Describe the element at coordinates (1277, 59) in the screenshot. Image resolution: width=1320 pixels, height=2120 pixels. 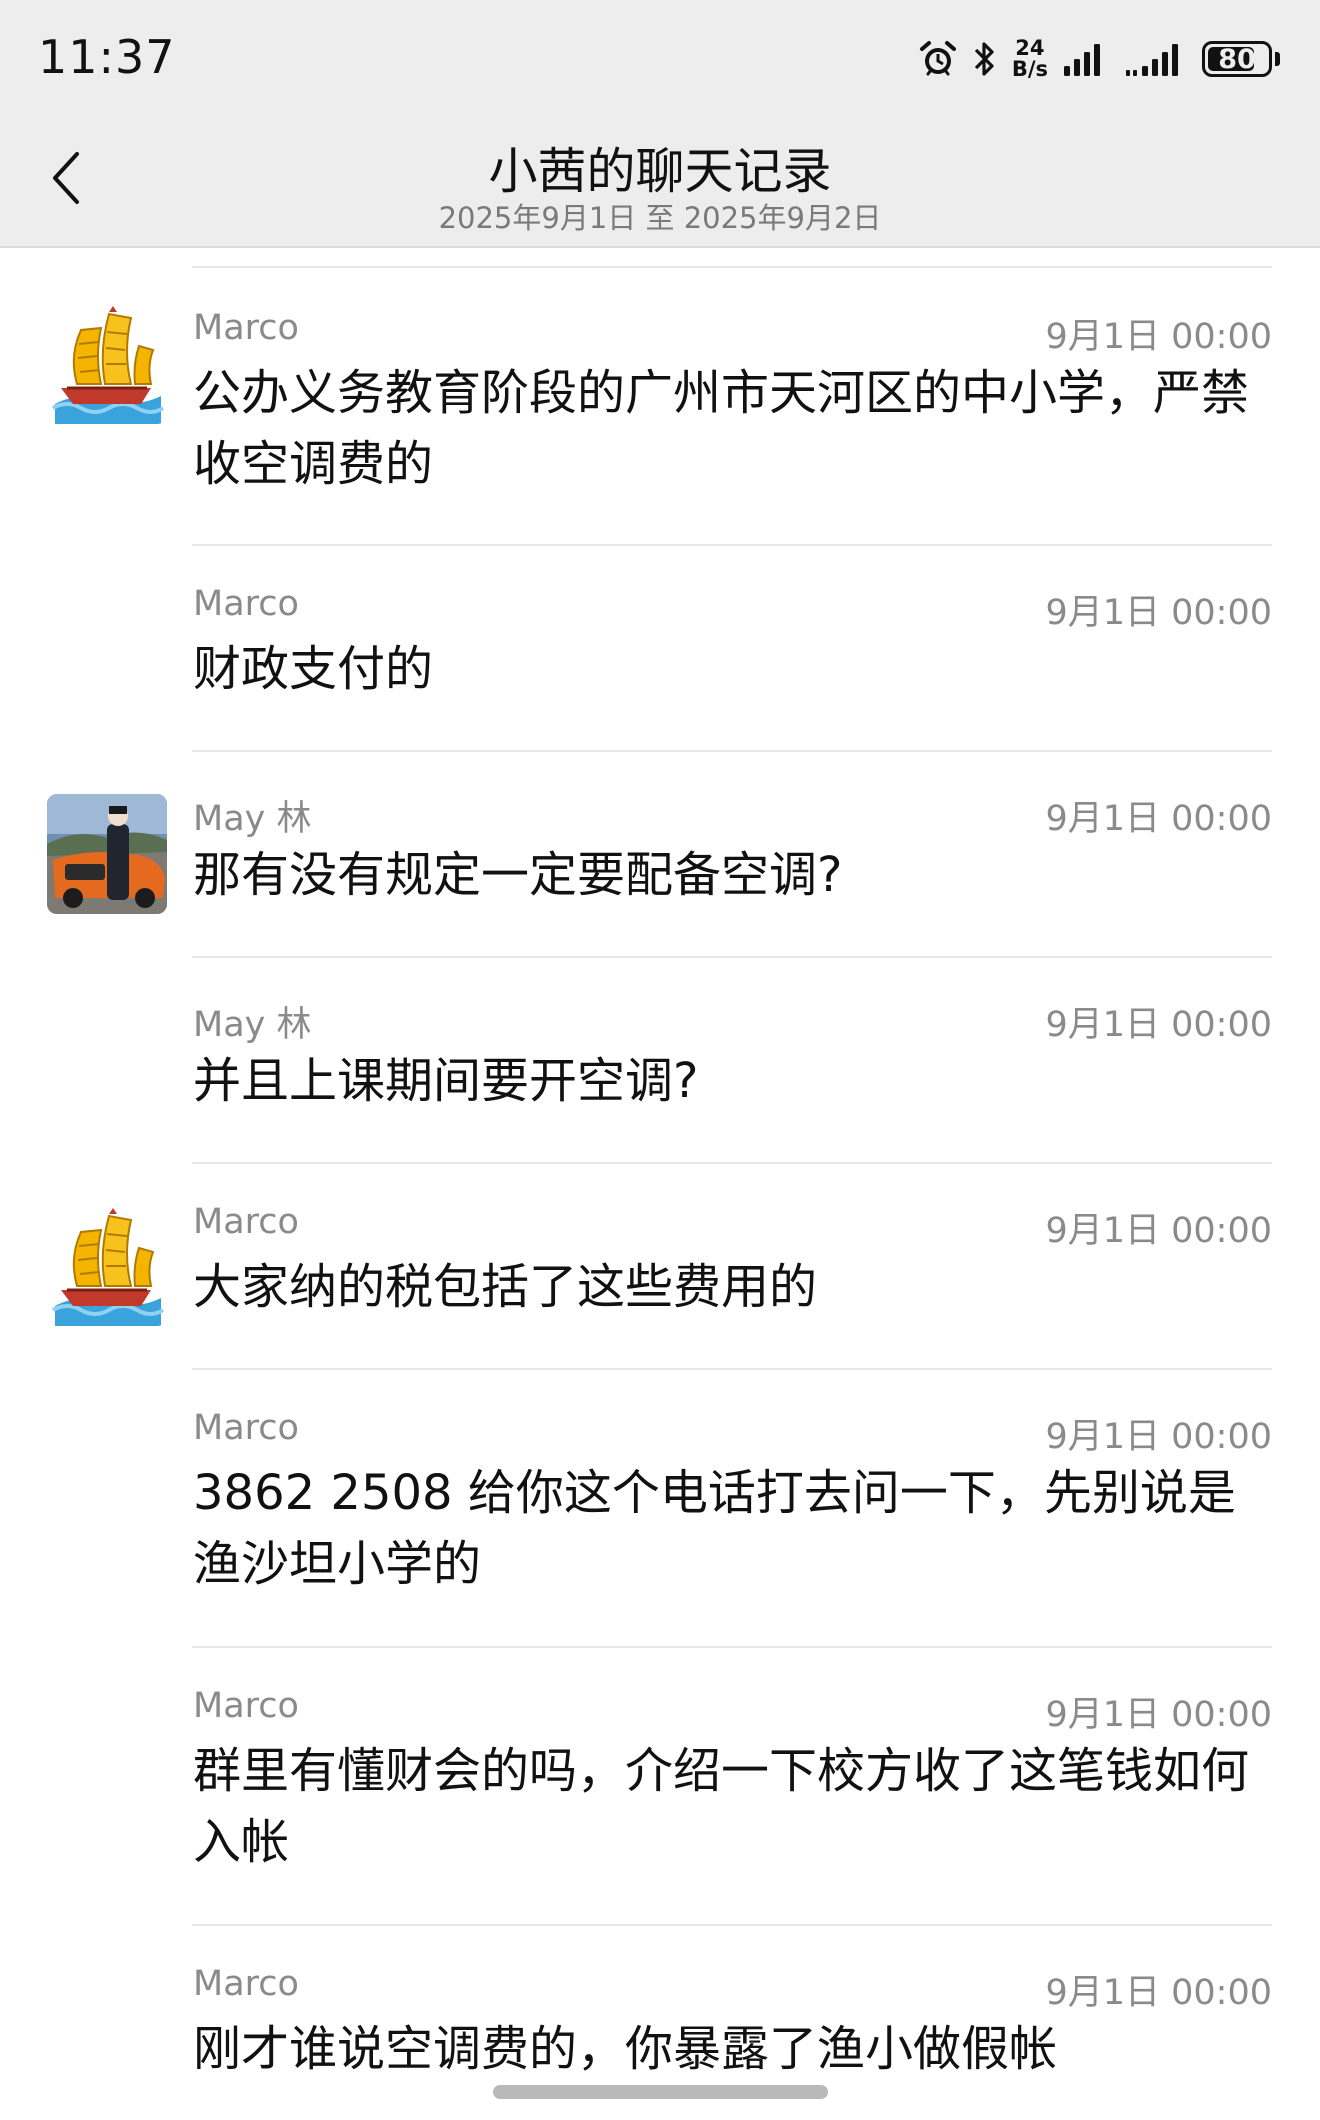
I see `battery-nub` at that location.